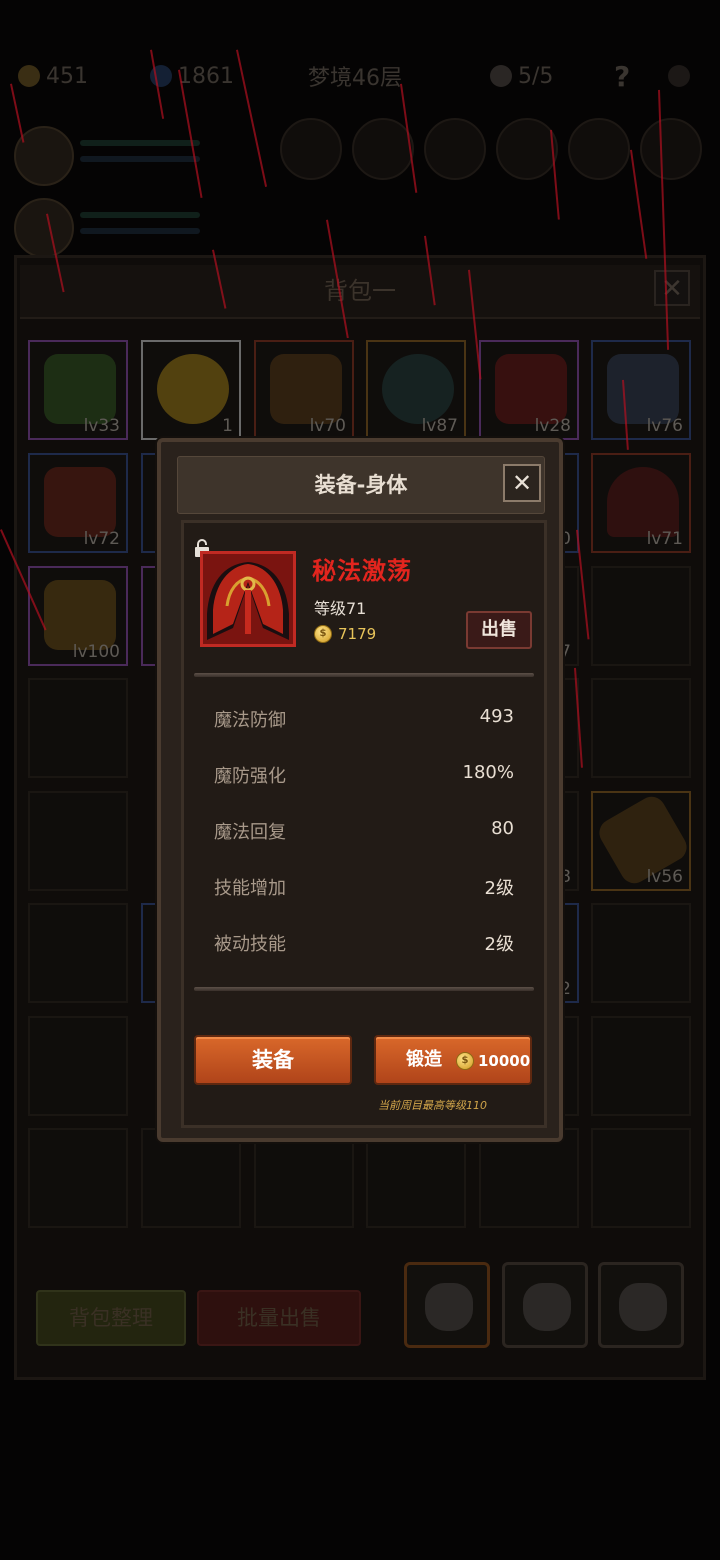 This screenshot has width=720, height=1560. I want to click on stat-name: 魔防强化, so click(250, 776).